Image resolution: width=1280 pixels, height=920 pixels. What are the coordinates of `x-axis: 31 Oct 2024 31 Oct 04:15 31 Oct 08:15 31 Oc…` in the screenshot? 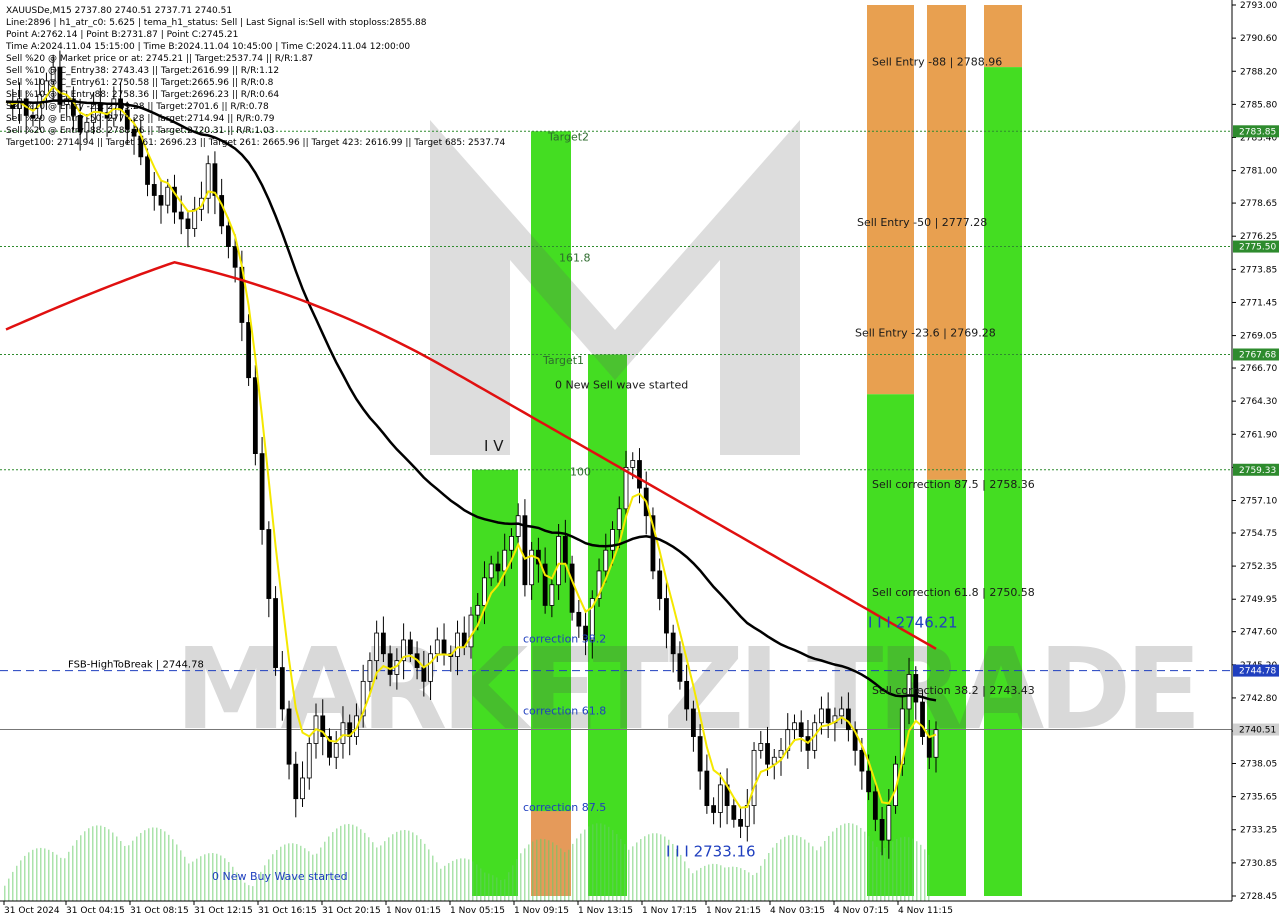 It's located at (478, 908).